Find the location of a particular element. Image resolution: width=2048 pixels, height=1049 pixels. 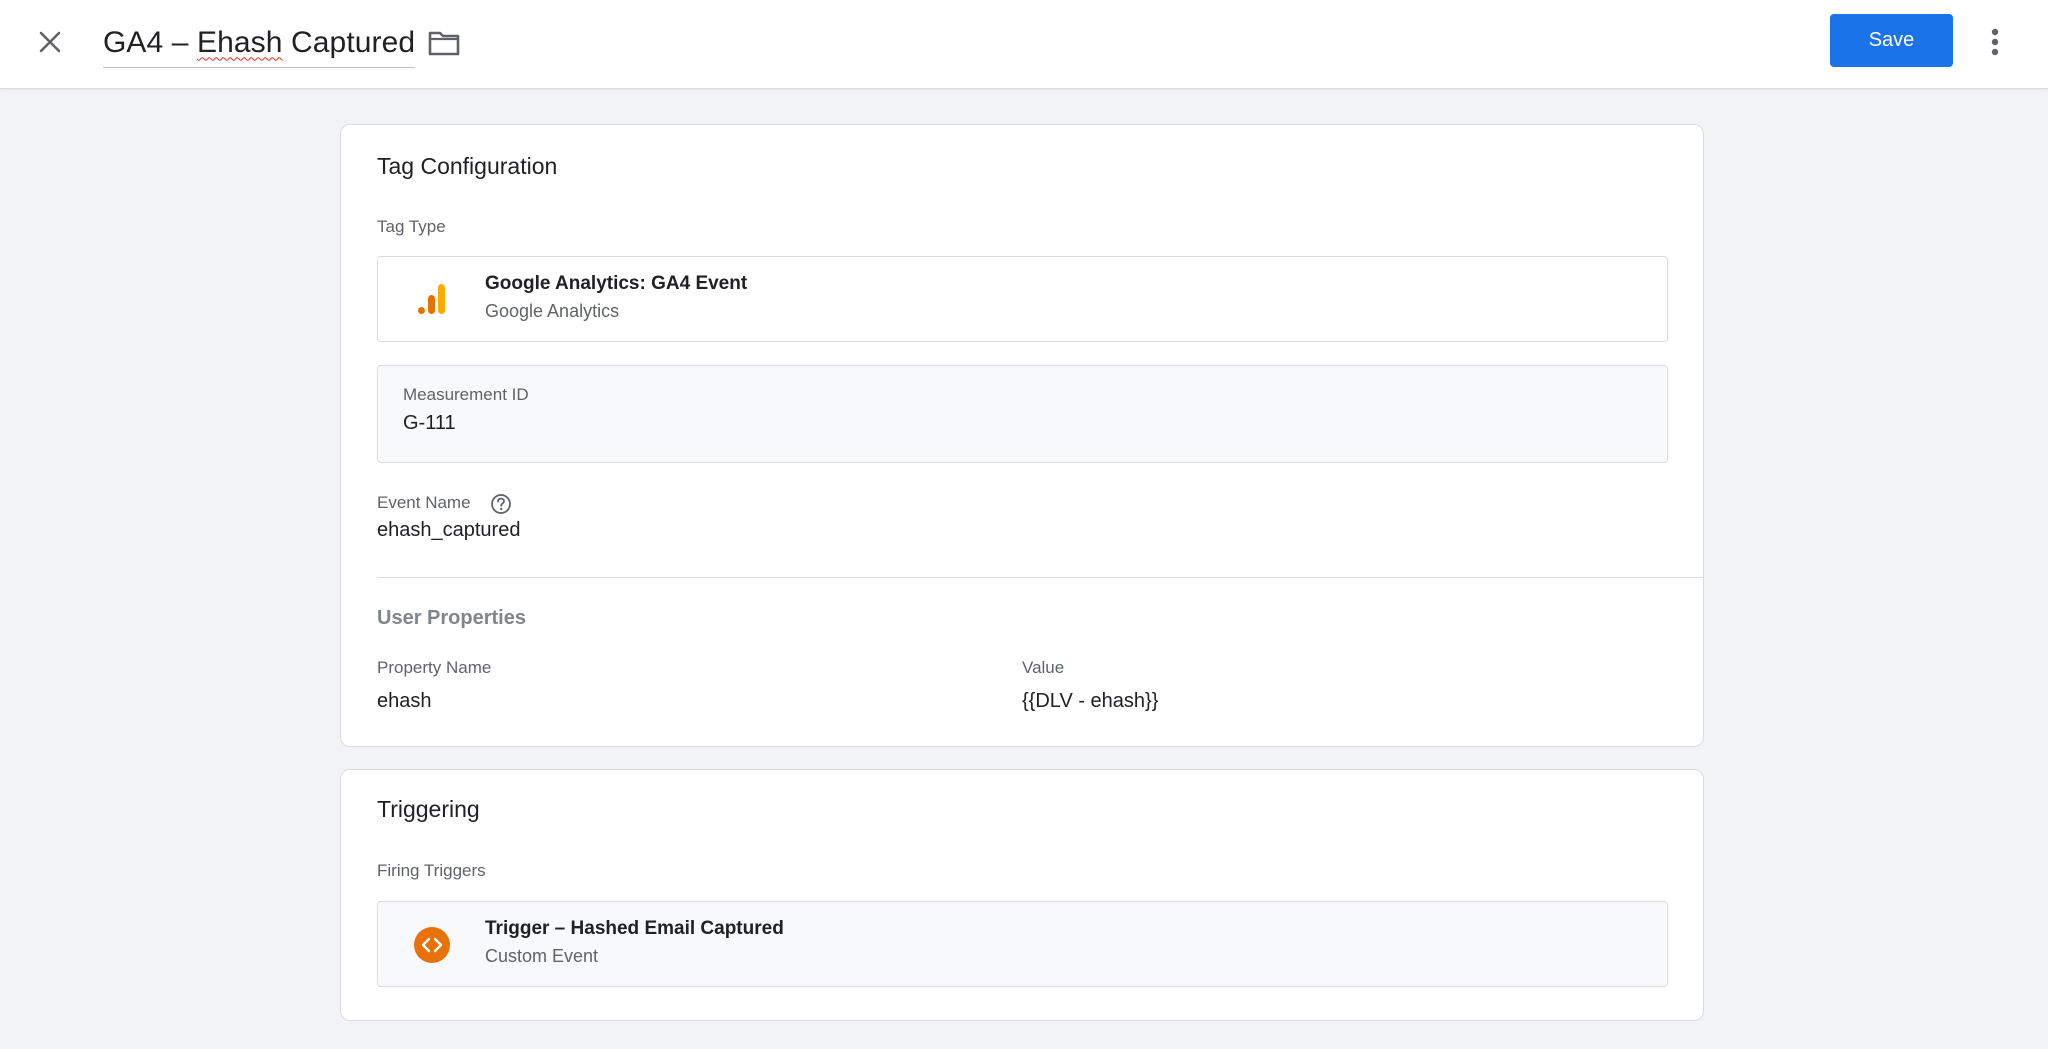

folder-icon is located at coordinates (444, 43).